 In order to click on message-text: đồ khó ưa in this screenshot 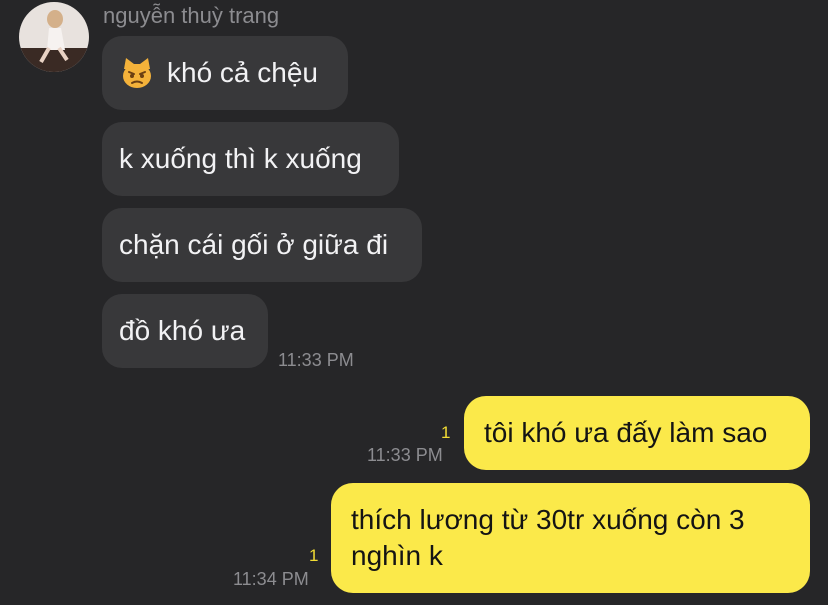, I will do `click(182, 330)`.